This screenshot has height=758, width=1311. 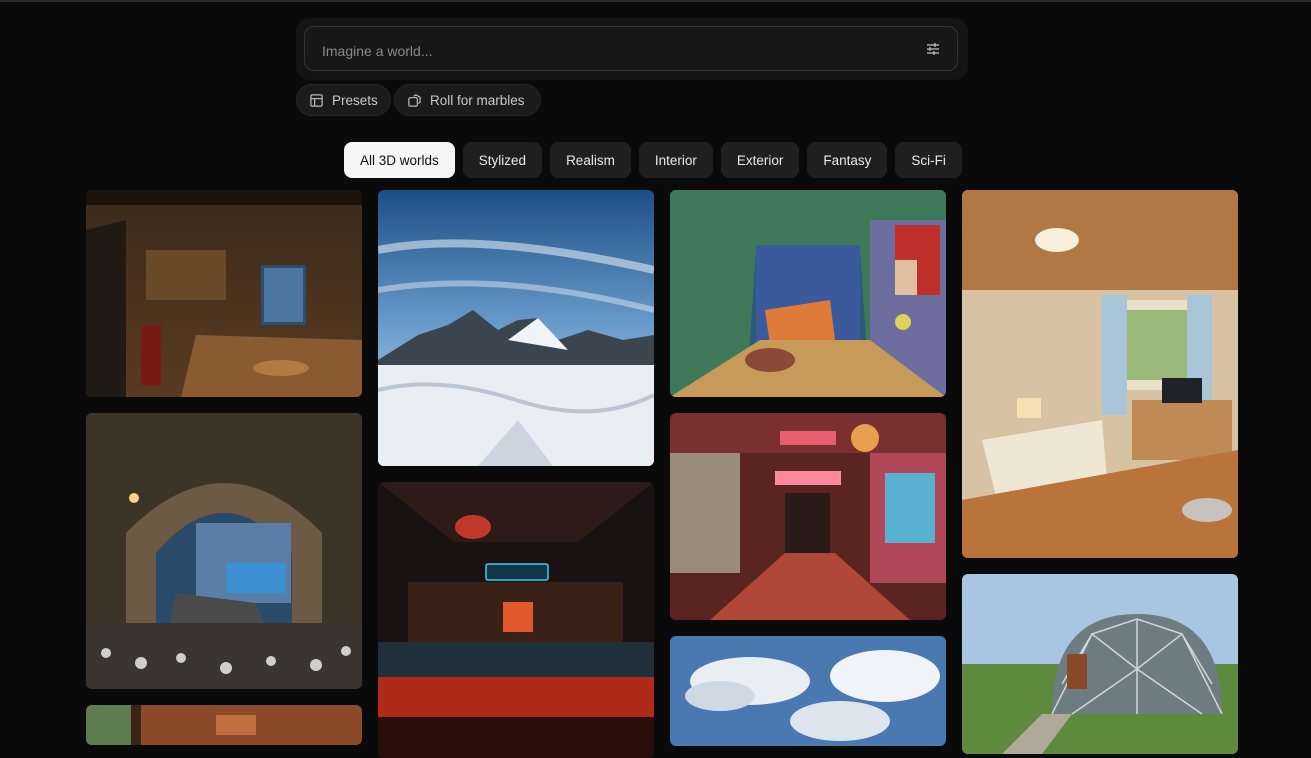 I want to click on tab-stylized: Stylized, so click(x=502, y=160).